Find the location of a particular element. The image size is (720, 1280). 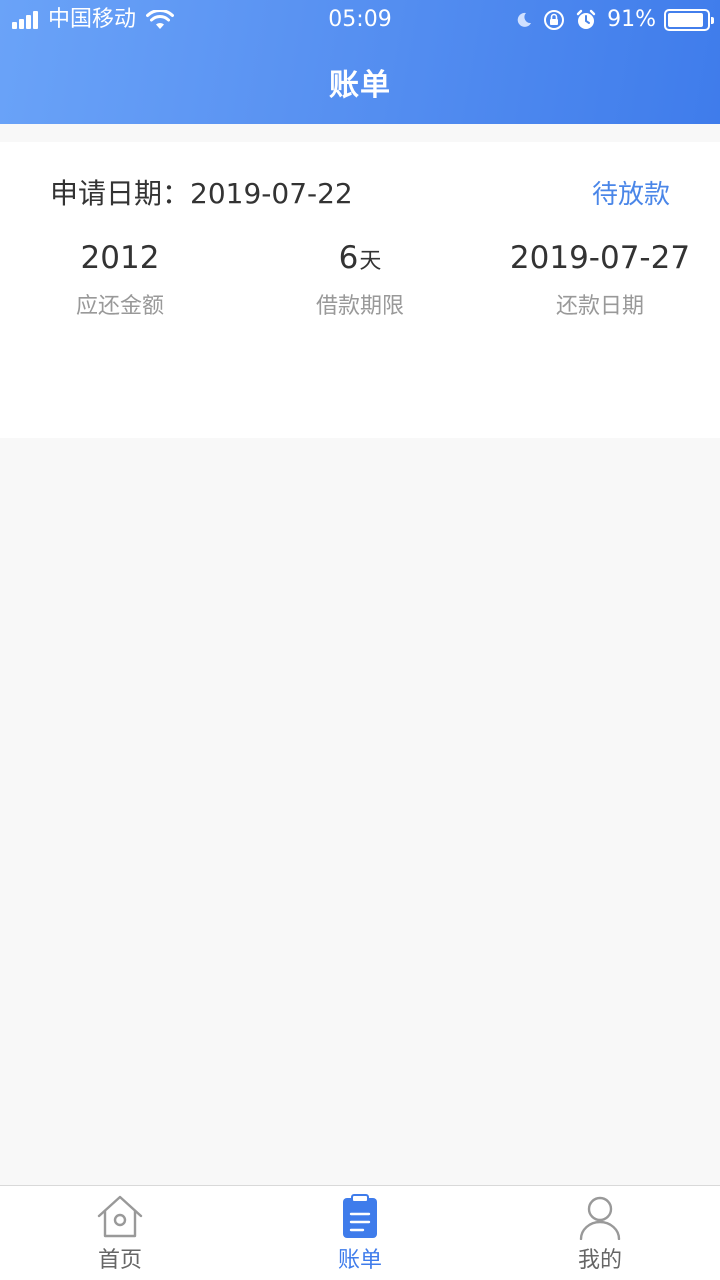

status-right: 91% is located at coordinates (614, 20).